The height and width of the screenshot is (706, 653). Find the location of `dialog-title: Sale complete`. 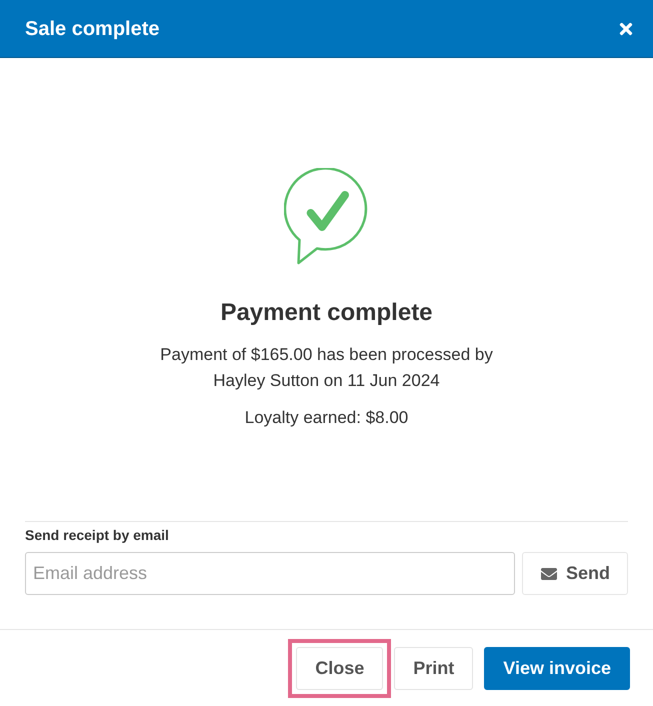

dialog-title: Sale complete is located at coordinates (92, 29).